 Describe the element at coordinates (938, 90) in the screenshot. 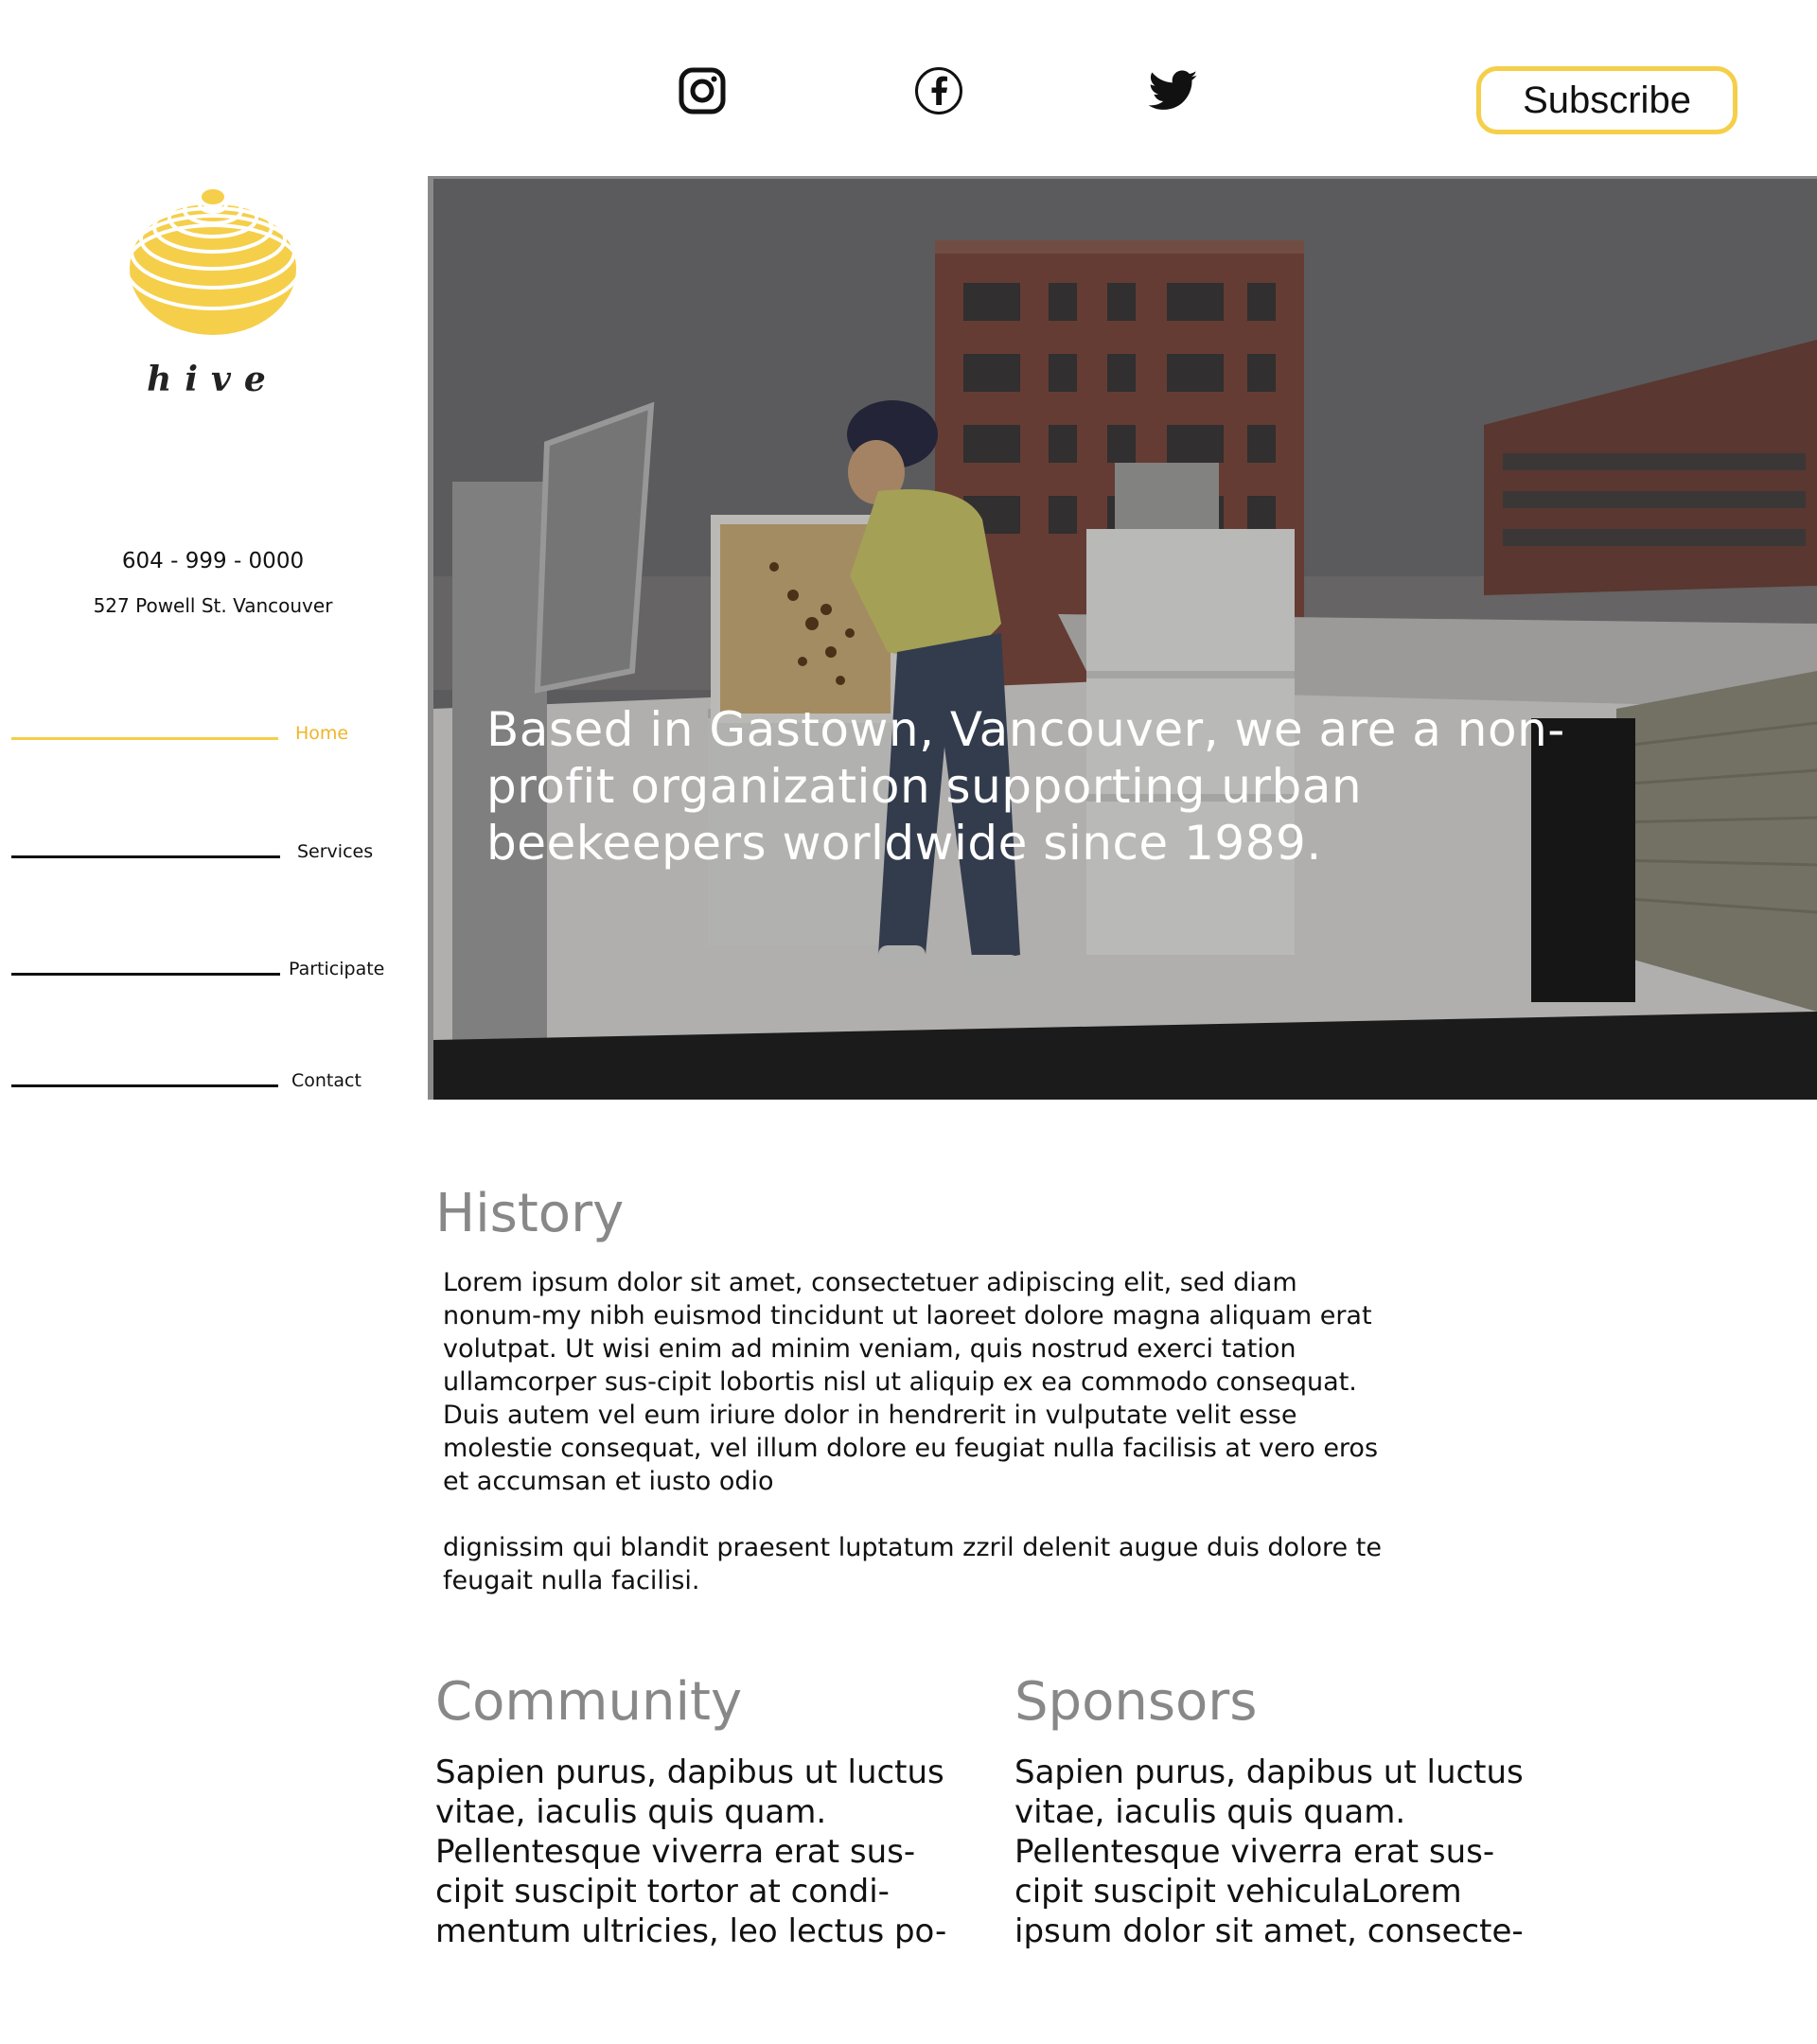

I see `facebook-icon` at that location.